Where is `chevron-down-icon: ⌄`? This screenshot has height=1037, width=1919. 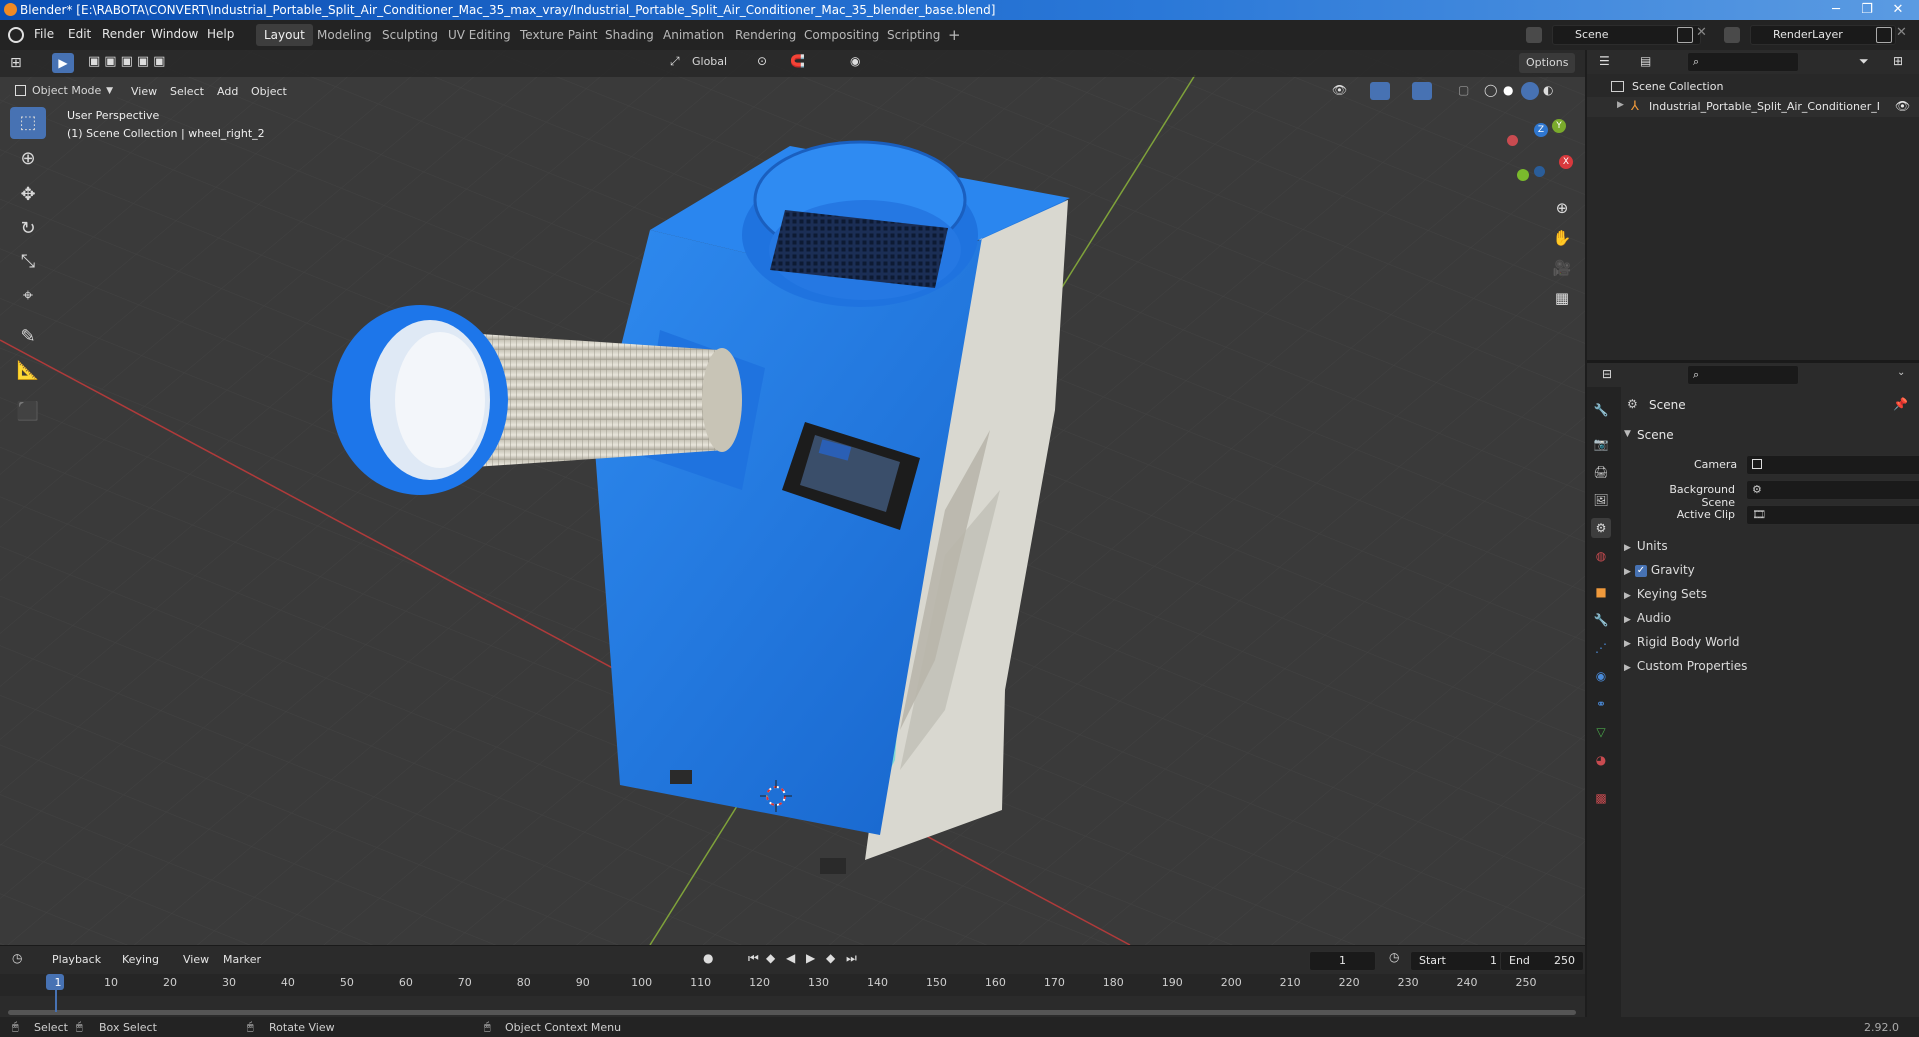 chevron-down-icon: ⌄ is located at coordinates (1901, 372).